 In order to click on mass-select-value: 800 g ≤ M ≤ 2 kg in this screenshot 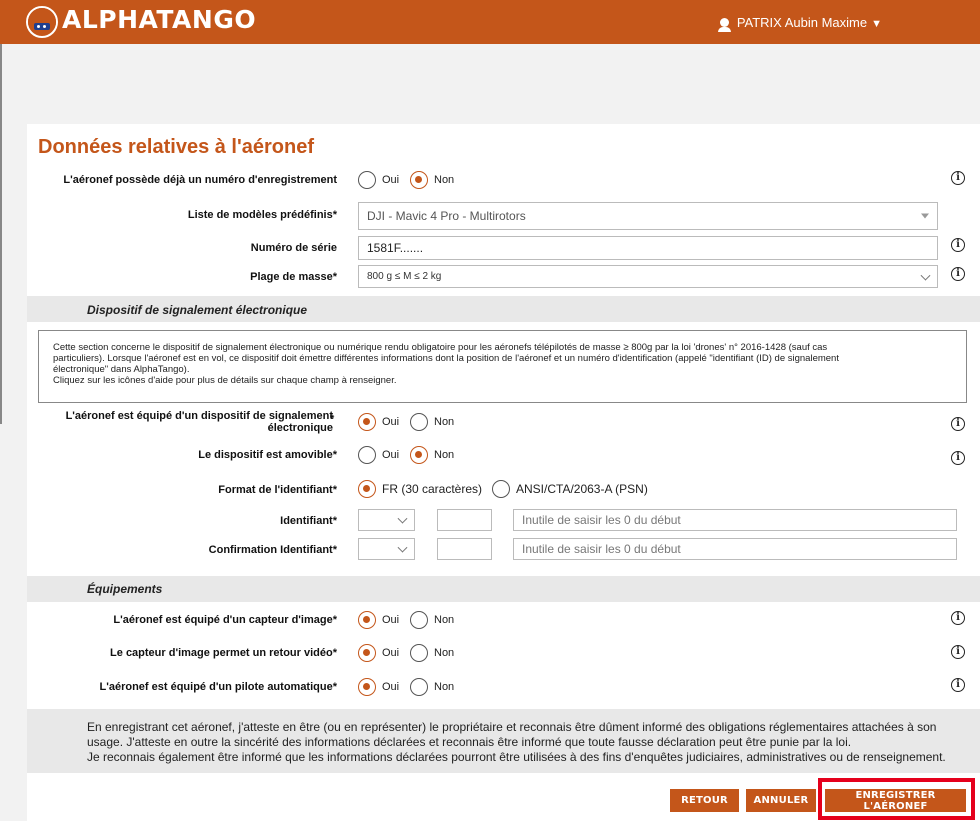, I will do `click(404, 276)`.